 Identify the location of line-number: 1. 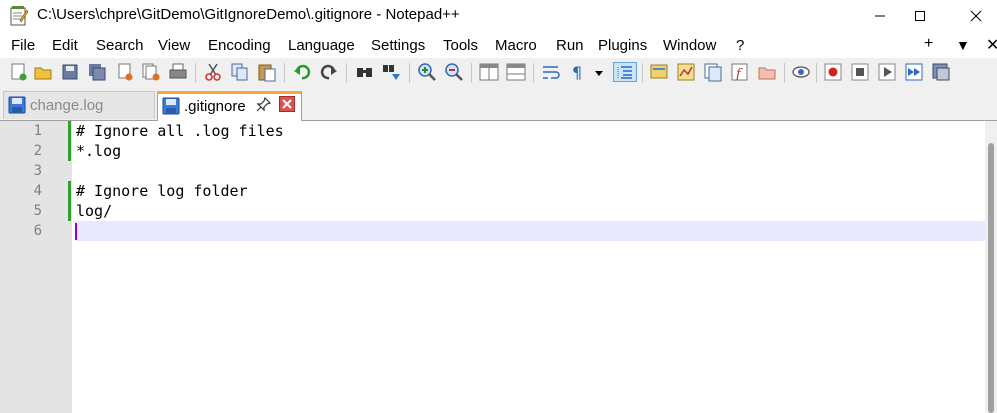
(37, 131).